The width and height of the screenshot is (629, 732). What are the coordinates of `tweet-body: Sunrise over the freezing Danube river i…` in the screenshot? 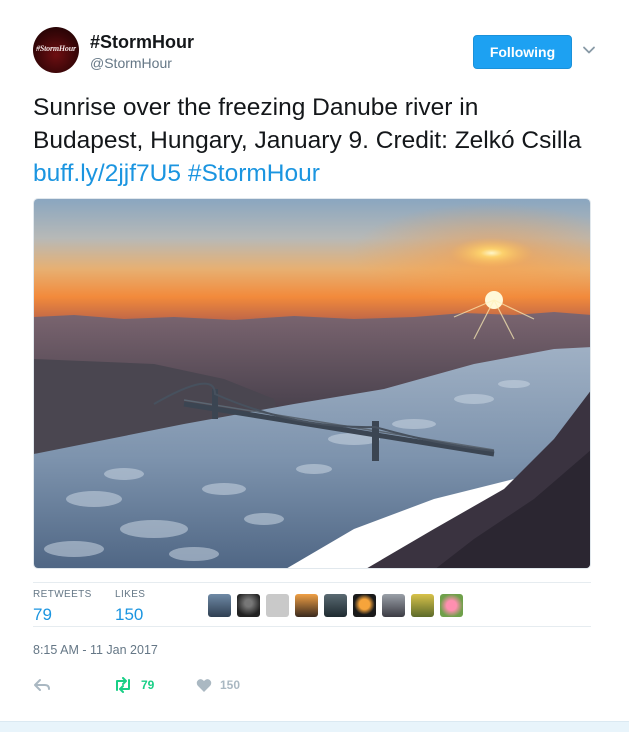 It's located at (307, 124).